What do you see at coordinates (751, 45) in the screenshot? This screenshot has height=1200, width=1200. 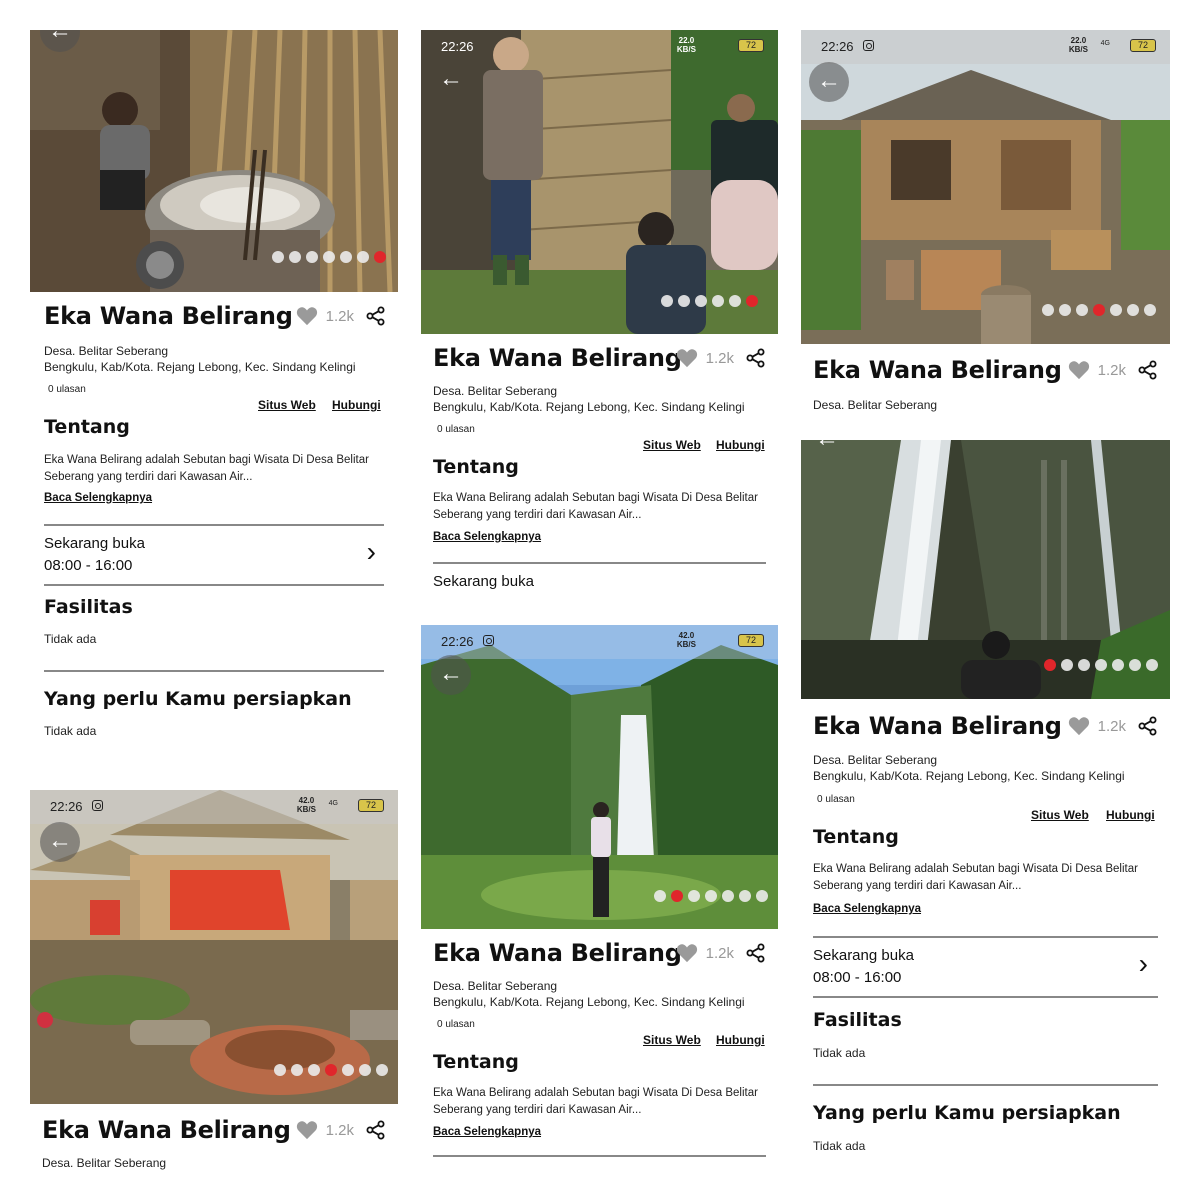 I see `battery-icon: 72` at bounding box center [751, 45].